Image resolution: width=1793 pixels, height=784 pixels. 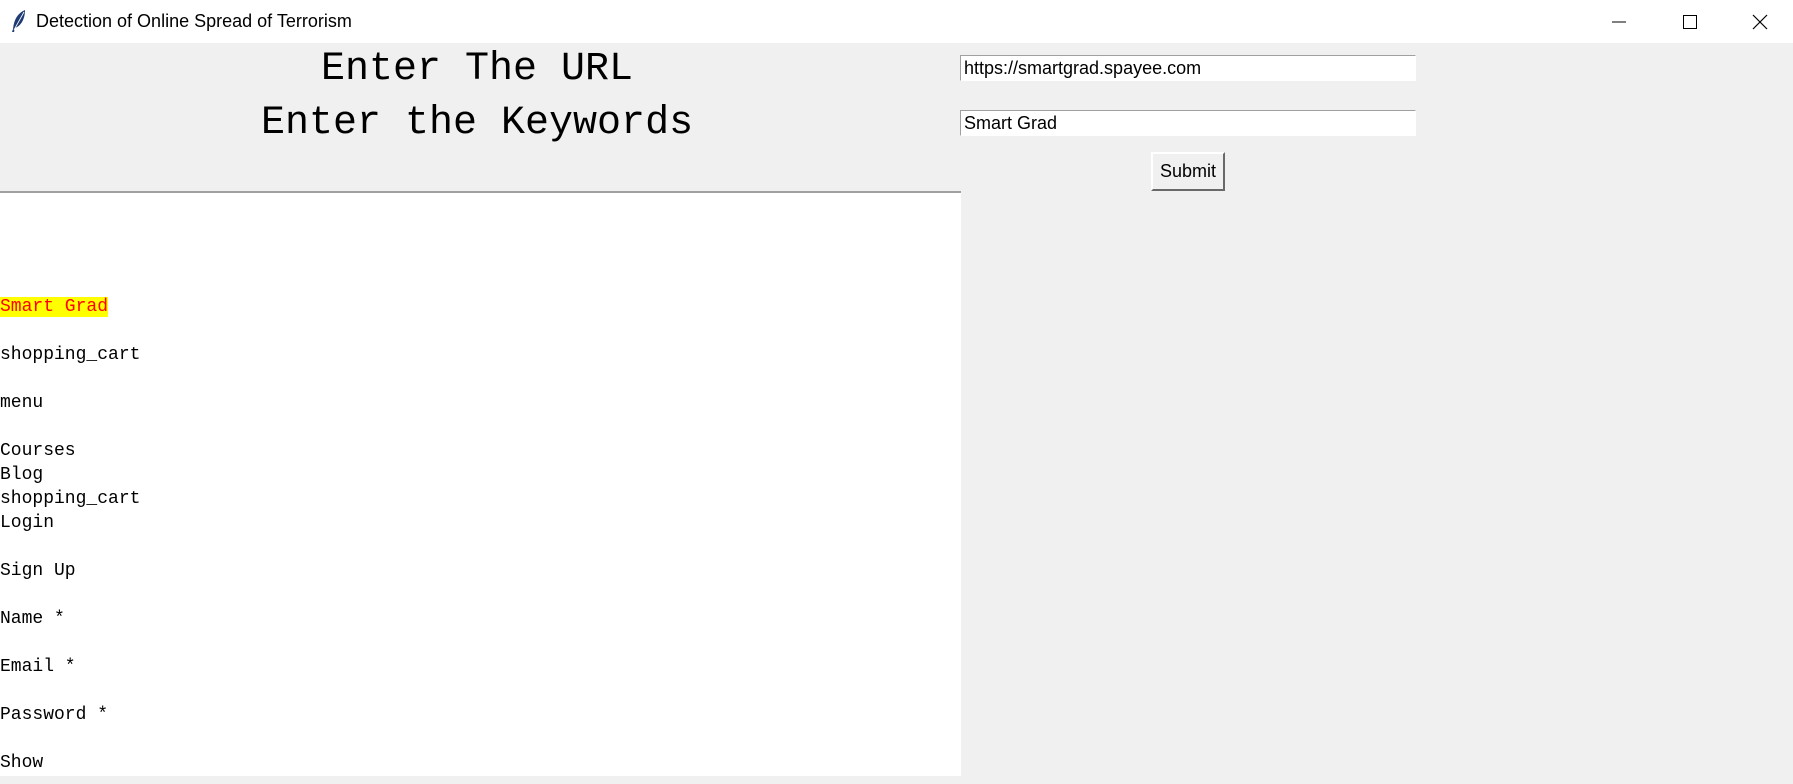 What do you see at coordinates (38, 667) in the screenshot?
I see `text-line-content: Email *` at bounding box center [38, 667].